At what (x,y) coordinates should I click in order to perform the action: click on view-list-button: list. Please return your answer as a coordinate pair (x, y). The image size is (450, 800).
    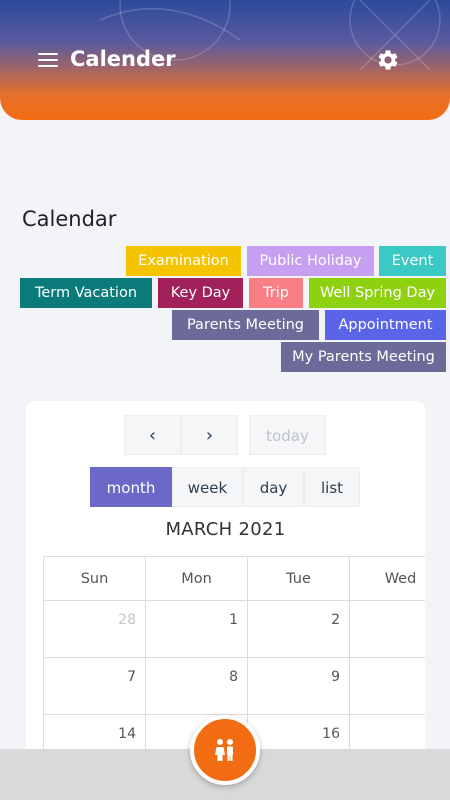
    Looking at the image, I should click on (332, 487).